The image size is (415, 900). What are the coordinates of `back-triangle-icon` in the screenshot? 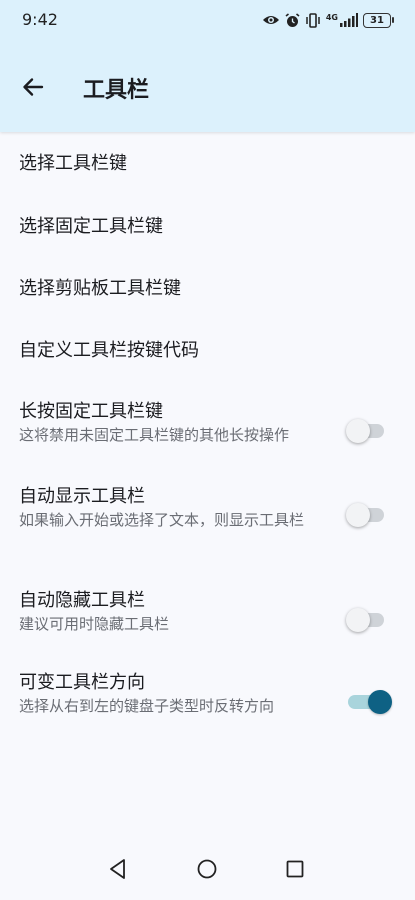 It's located at (118, 869).